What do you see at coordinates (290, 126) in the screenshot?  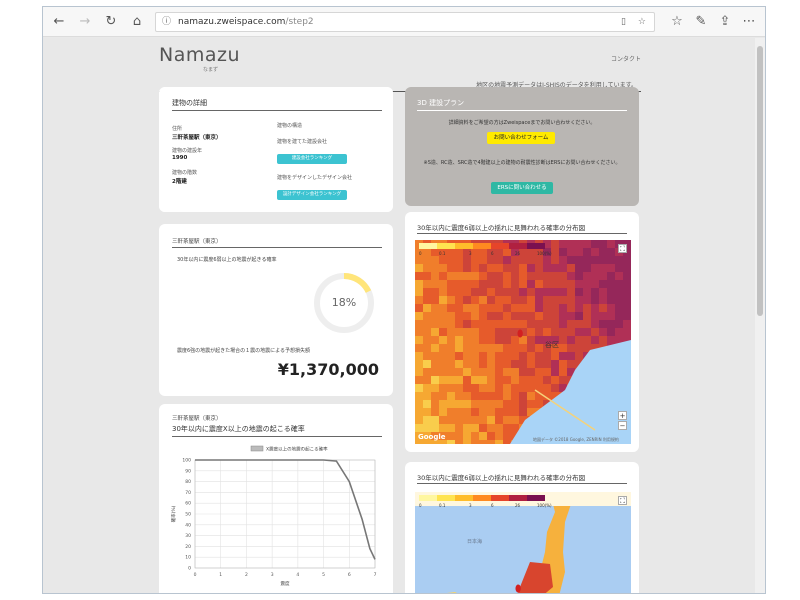 I see `structure-label: 建物の構造` at bounding box center [290, 126].